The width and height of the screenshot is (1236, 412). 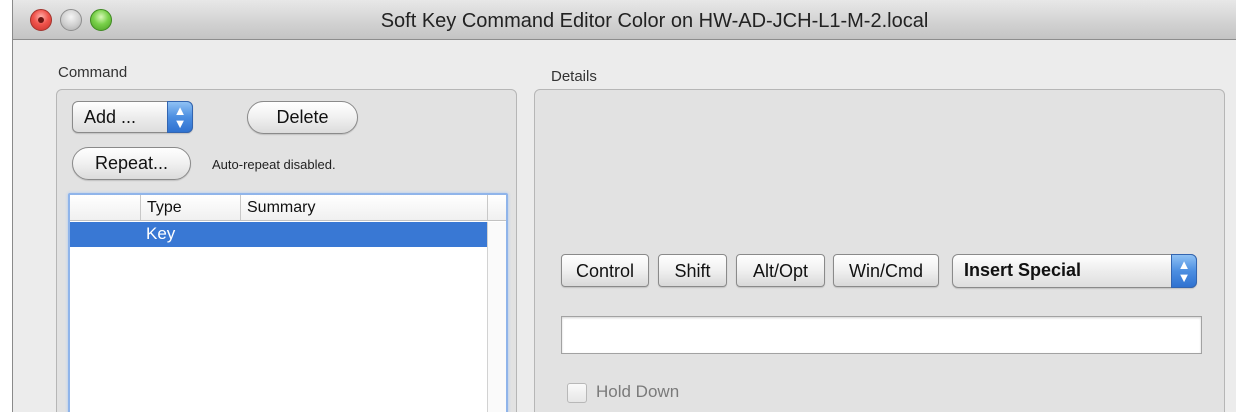 I want to click on add-command-popup: Add ... ▲ ▼, so click(x=132, y=117).